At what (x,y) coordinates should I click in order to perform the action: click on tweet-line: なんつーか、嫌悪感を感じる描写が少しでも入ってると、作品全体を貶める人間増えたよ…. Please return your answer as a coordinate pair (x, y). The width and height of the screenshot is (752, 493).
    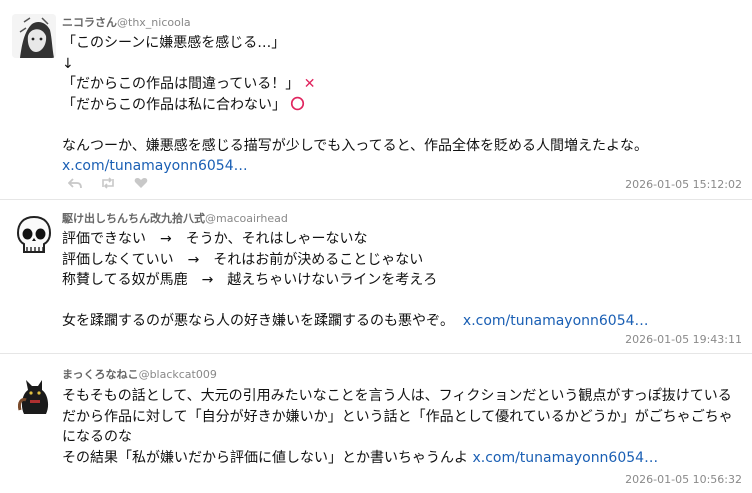
    Looking at the image, I should click on (355, 145).